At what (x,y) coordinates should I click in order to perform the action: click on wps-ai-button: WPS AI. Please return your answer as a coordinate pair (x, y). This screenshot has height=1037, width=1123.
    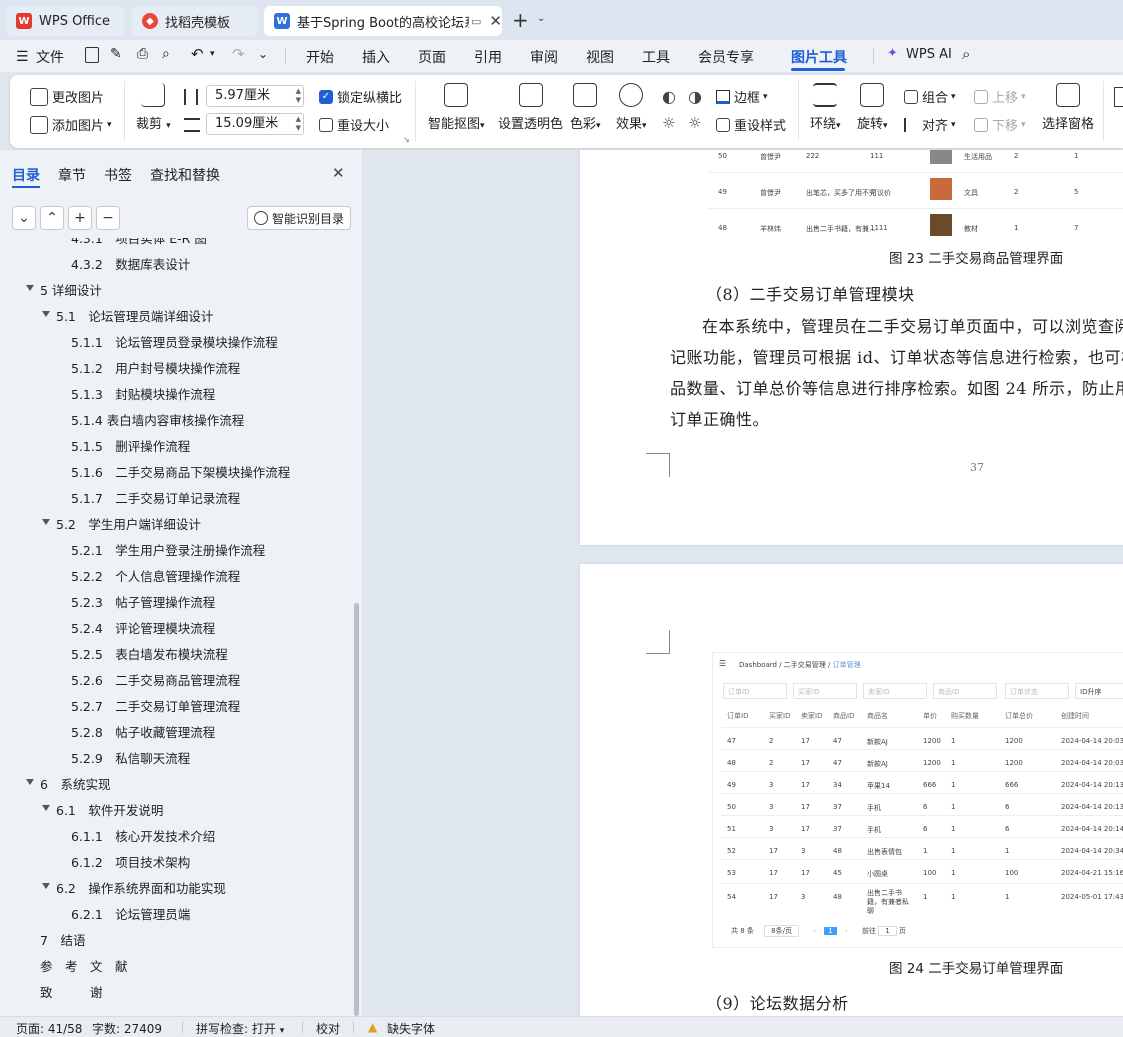
    Looking at the image, I should click on (929, 54).